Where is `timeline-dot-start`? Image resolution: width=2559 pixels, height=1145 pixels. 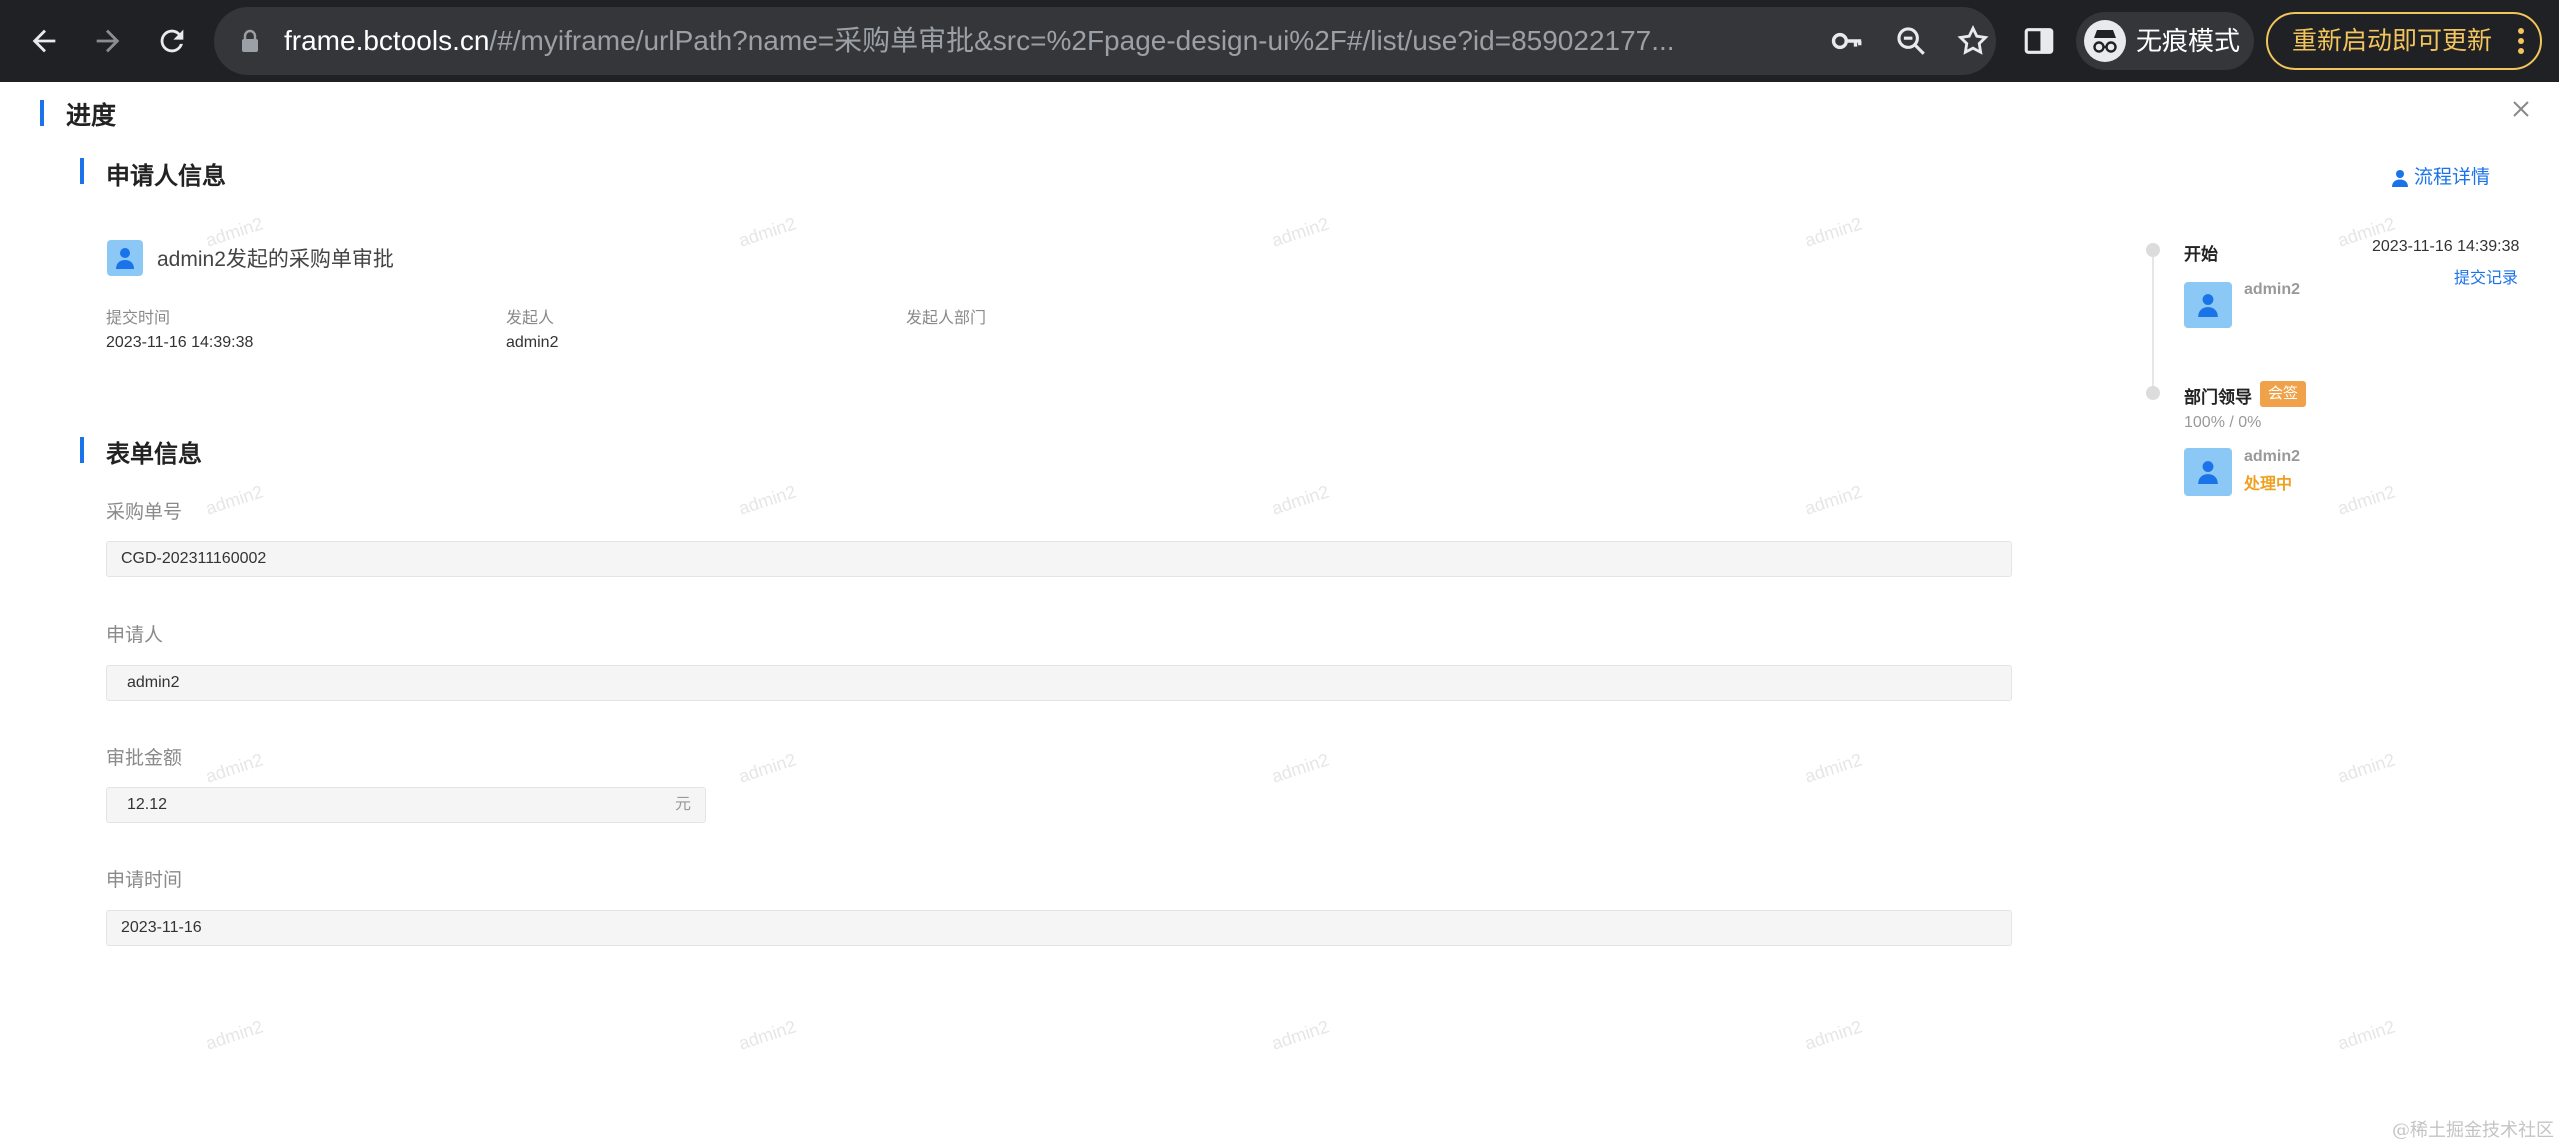 timeline-dot-start is located at coordinates (2153, 250).